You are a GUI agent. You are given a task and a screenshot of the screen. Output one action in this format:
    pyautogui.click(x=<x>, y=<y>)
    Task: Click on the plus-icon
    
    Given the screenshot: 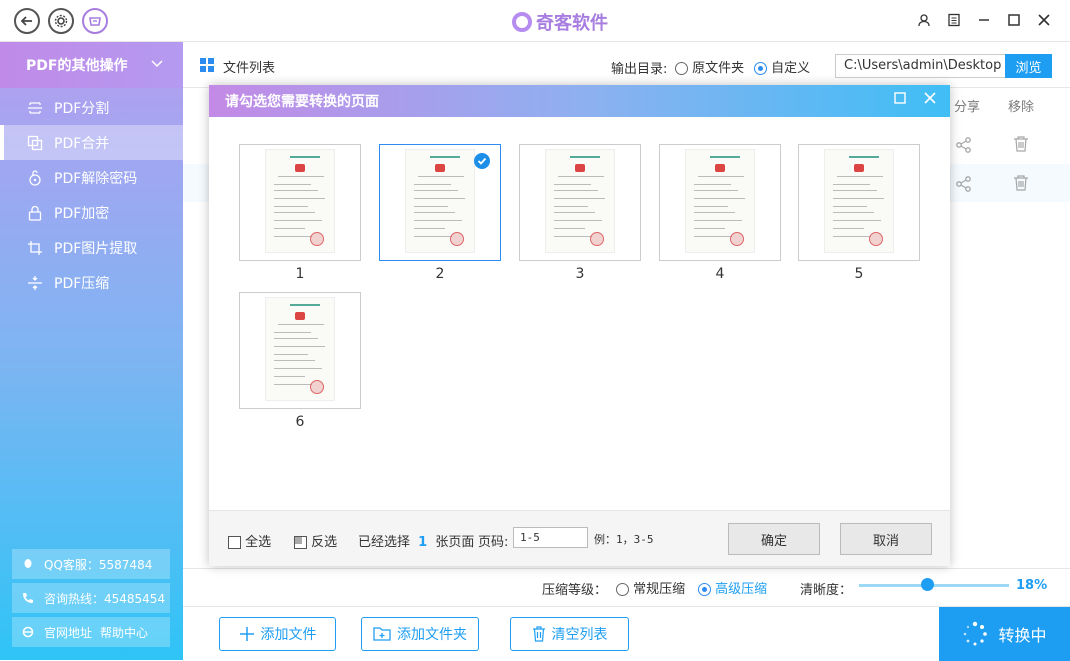 What is the action you would take?
    pyautogui.click(x=246, y=634)
    